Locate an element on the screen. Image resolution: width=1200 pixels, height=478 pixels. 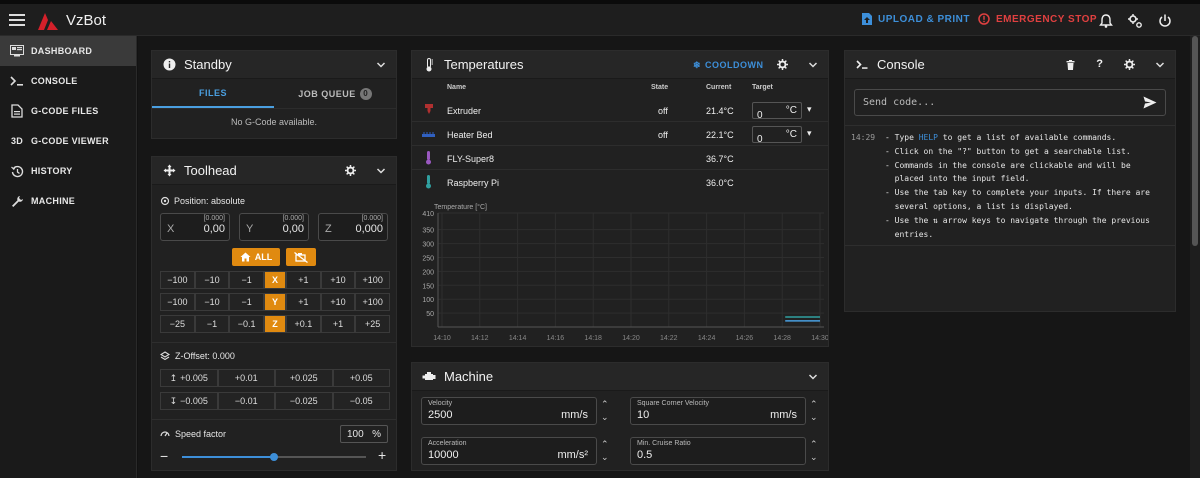
zoffset-down-button: −0.05 is located at coordinates (361, 401).